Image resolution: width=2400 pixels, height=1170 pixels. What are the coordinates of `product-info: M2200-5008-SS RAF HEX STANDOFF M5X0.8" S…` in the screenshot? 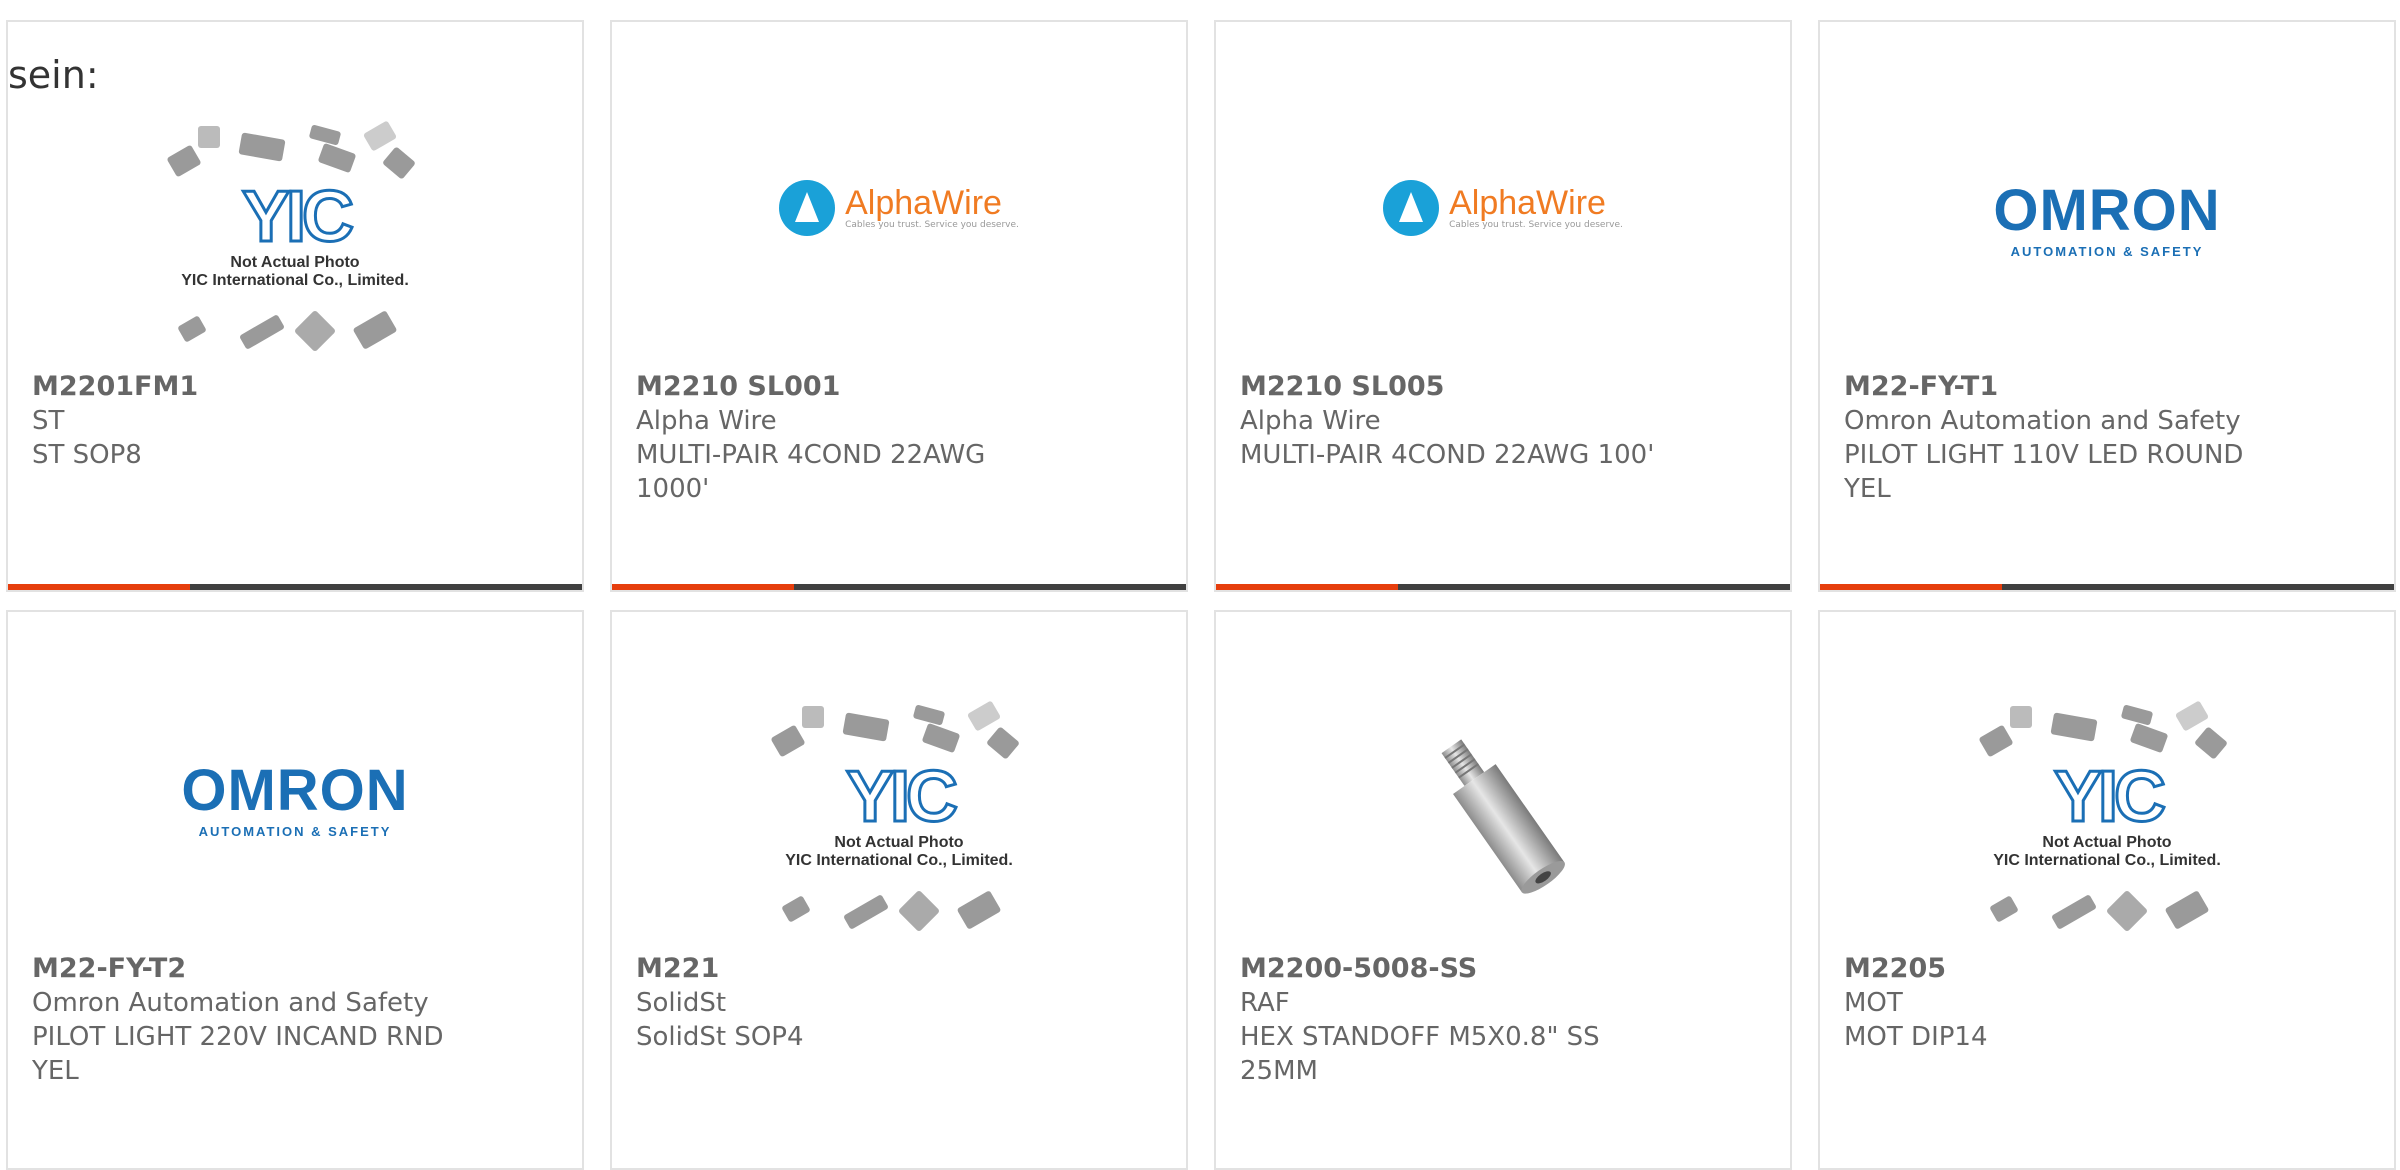 It's located at (1455, 1020).